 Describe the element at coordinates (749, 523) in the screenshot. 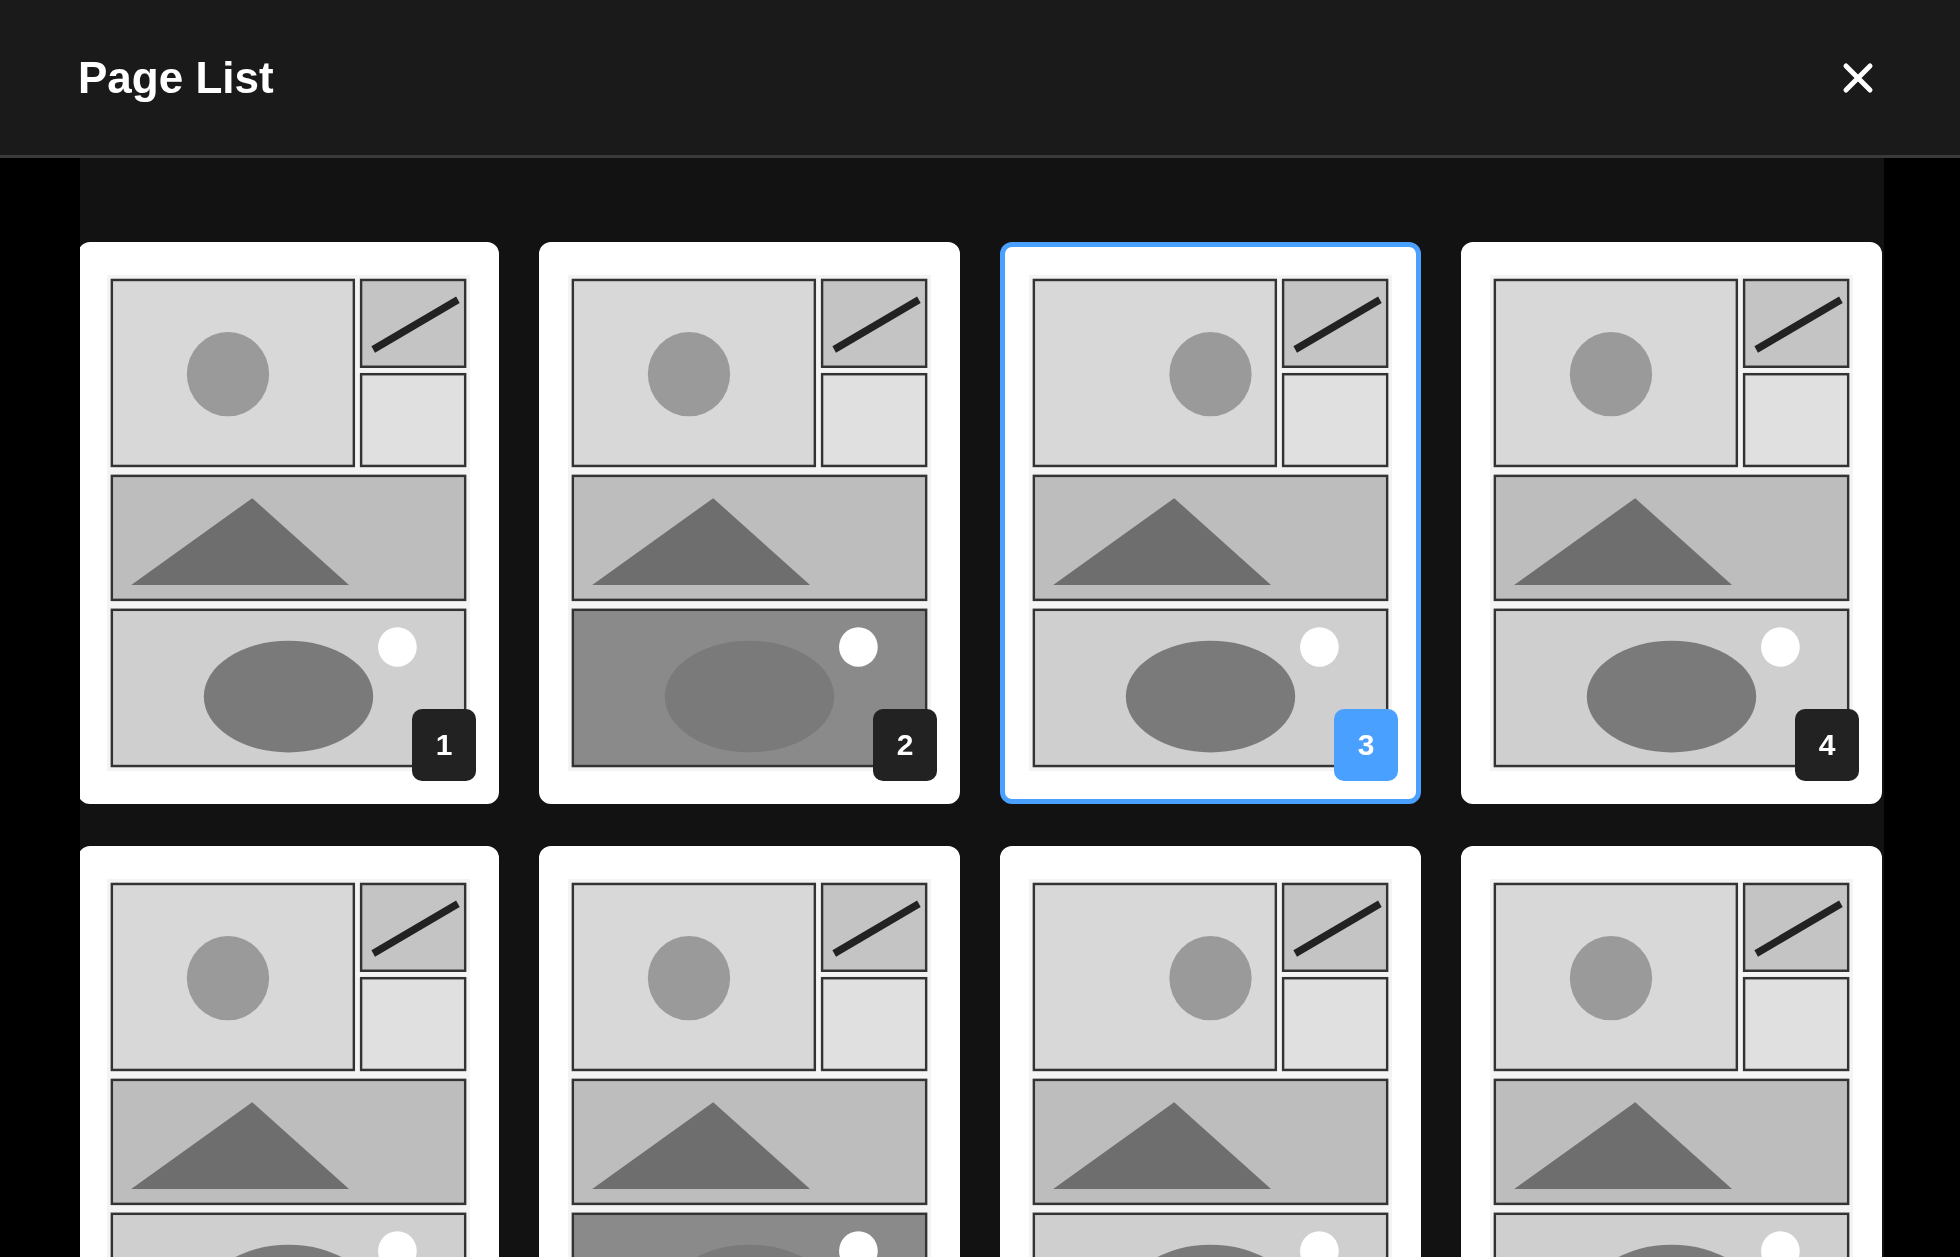

I see `page-card: 2` at that location.